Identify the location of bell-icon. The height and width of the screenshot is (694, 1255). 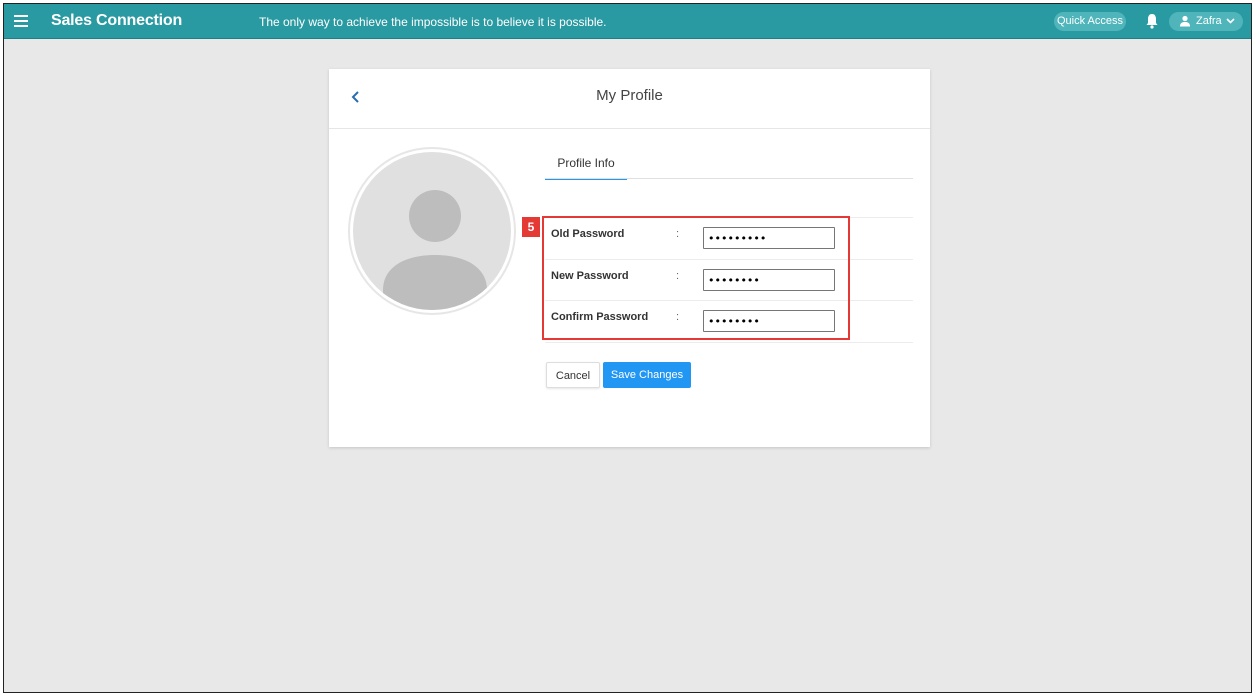
(1152, 21).